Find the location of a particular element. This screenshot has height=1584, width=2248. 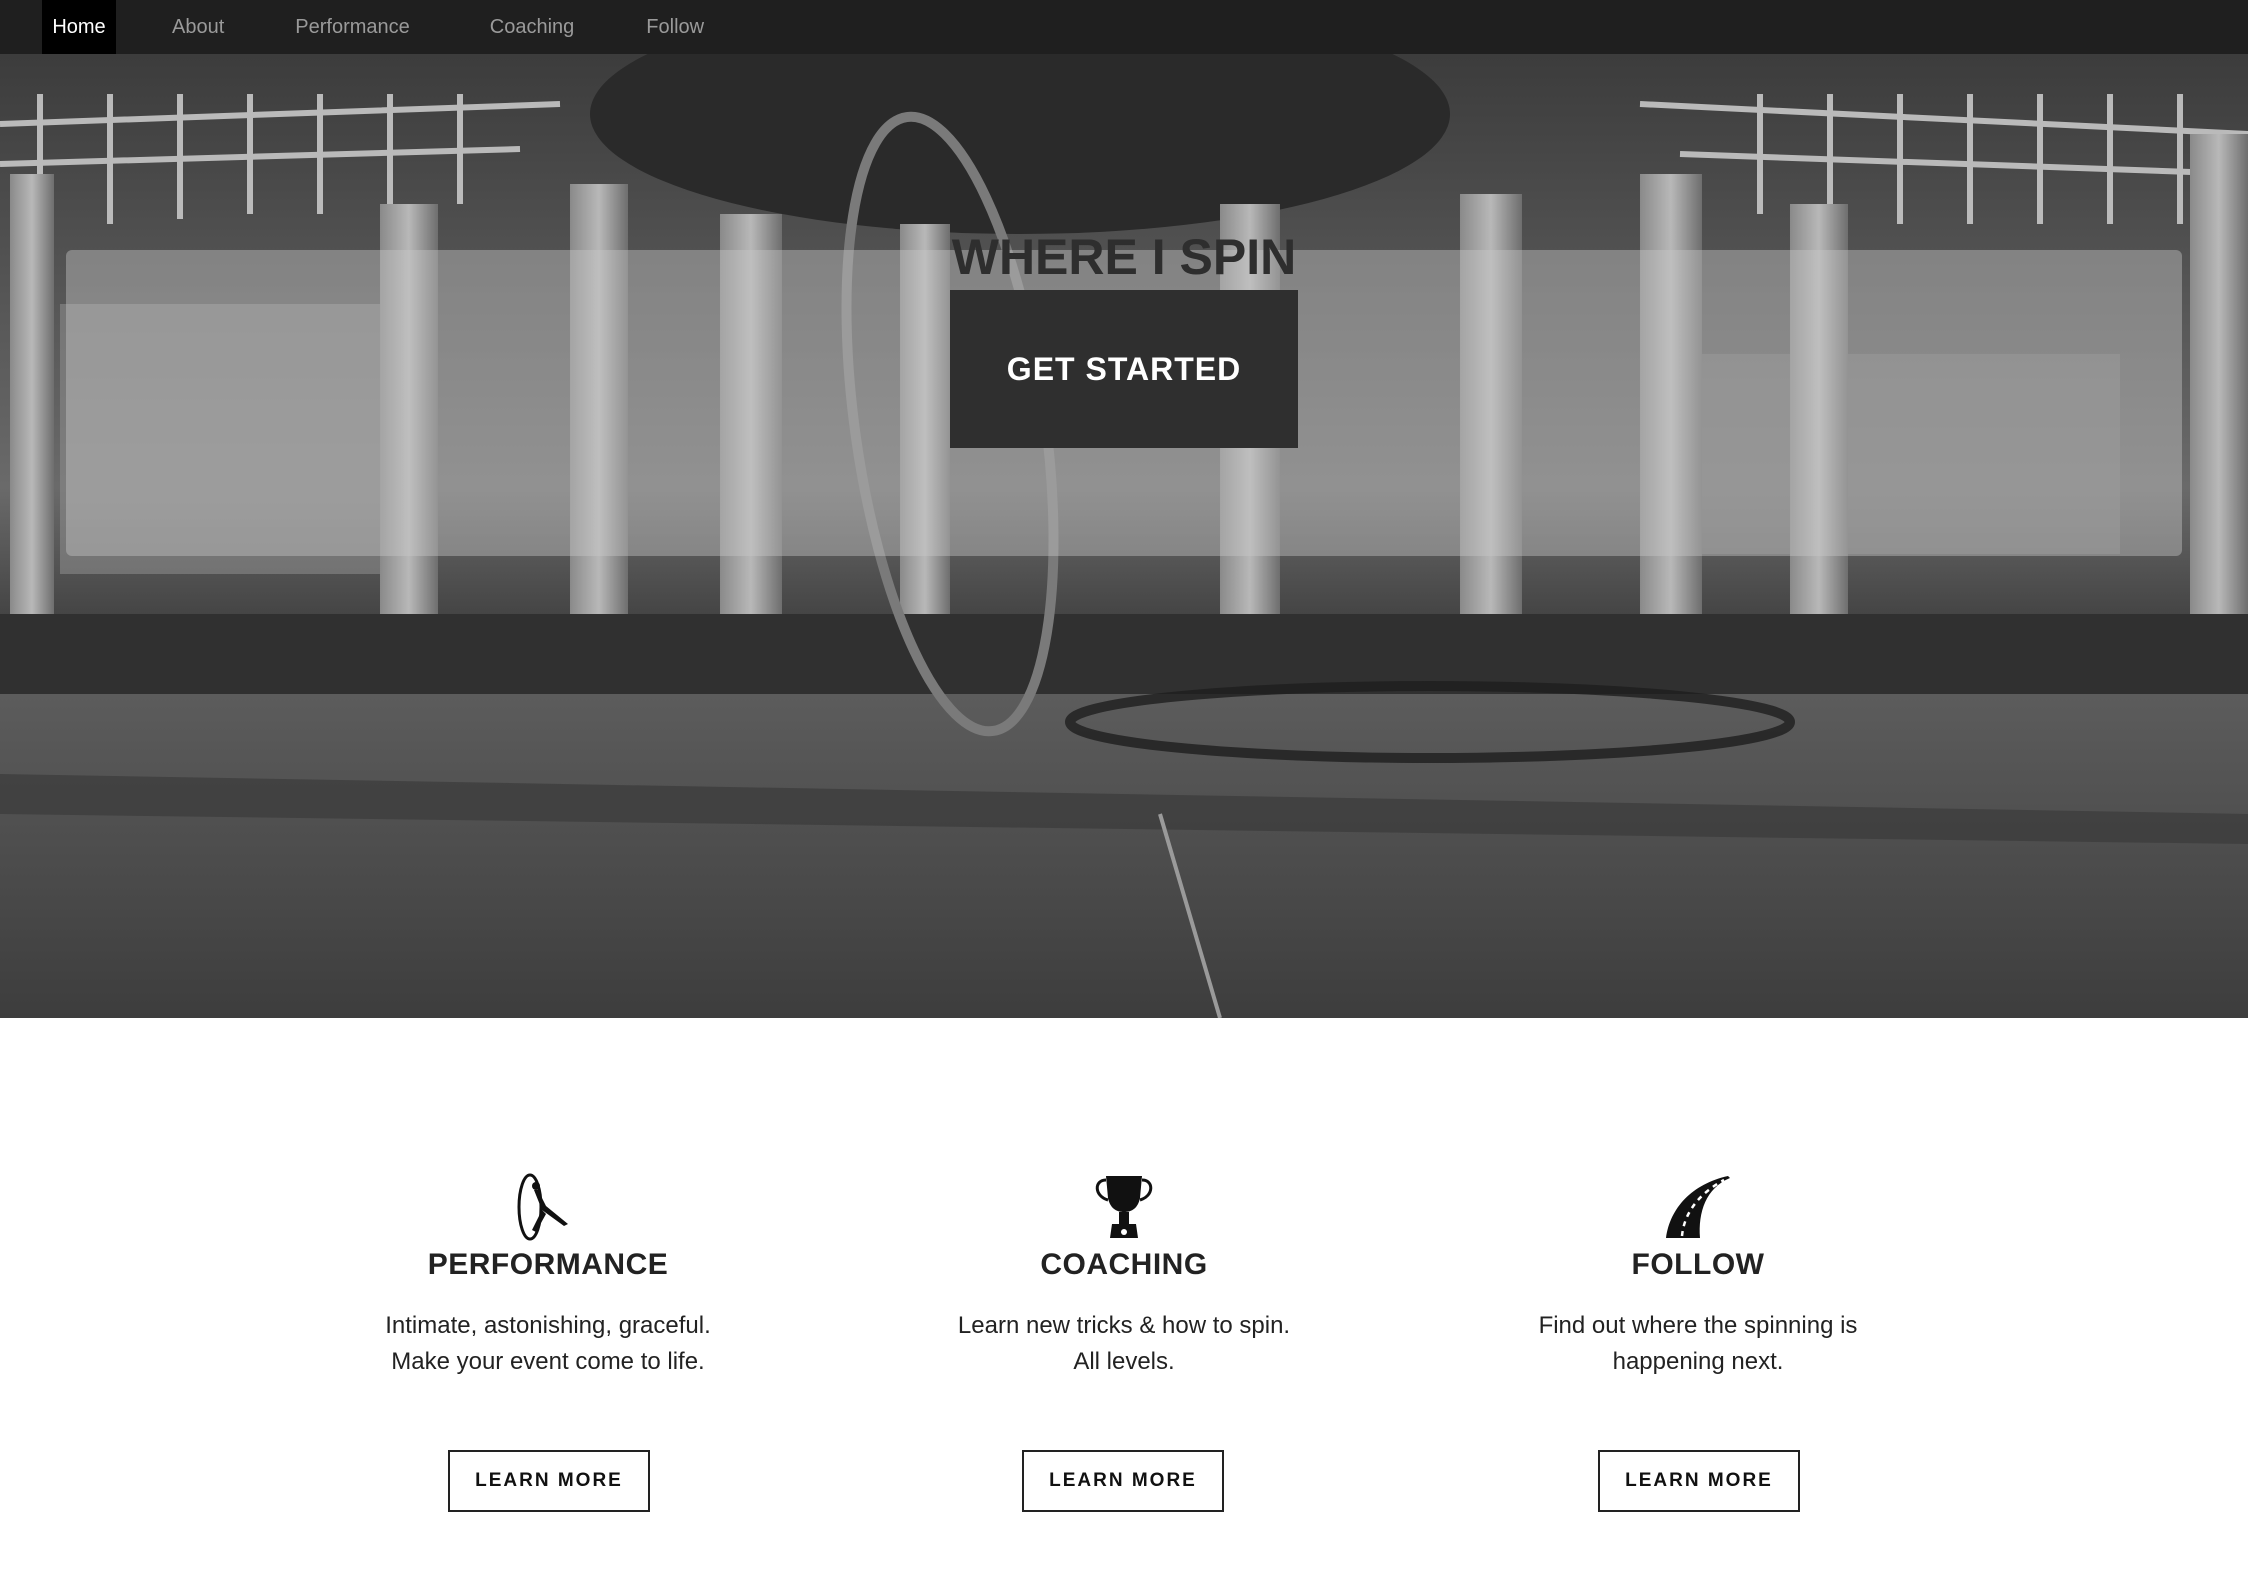

road-icon is located at coordinates (1698, 1207).